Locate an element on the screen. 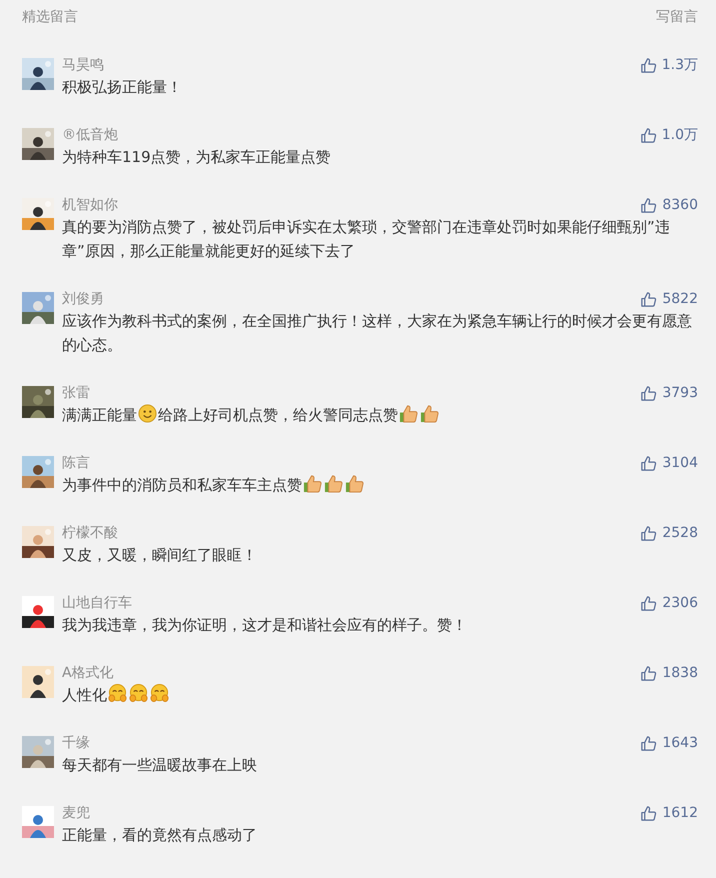 The width and height of the screenshot is (716, 878). comment-text: 为特种车119点赞，为私家车正能量点赞 is located at coordinates (196, 157).